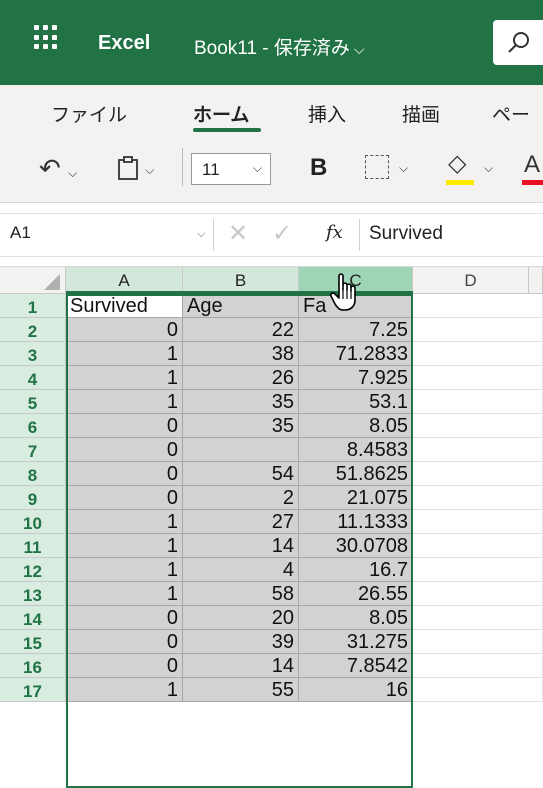 Image resolution: width=543 pixels, height=788 pixels. I want to click on font-color-button: A, so click(532, 165).